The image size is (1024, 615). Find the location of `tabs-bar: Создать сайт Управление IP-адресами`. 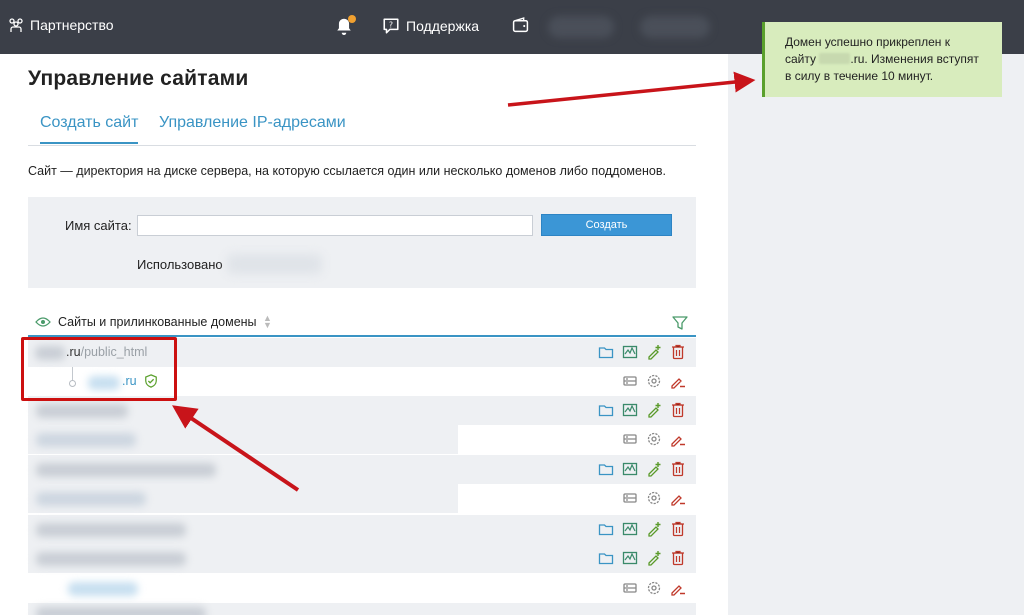

tabs-bar: Создать сайт Управление IP-адресами is located at coordinates (362, 125).